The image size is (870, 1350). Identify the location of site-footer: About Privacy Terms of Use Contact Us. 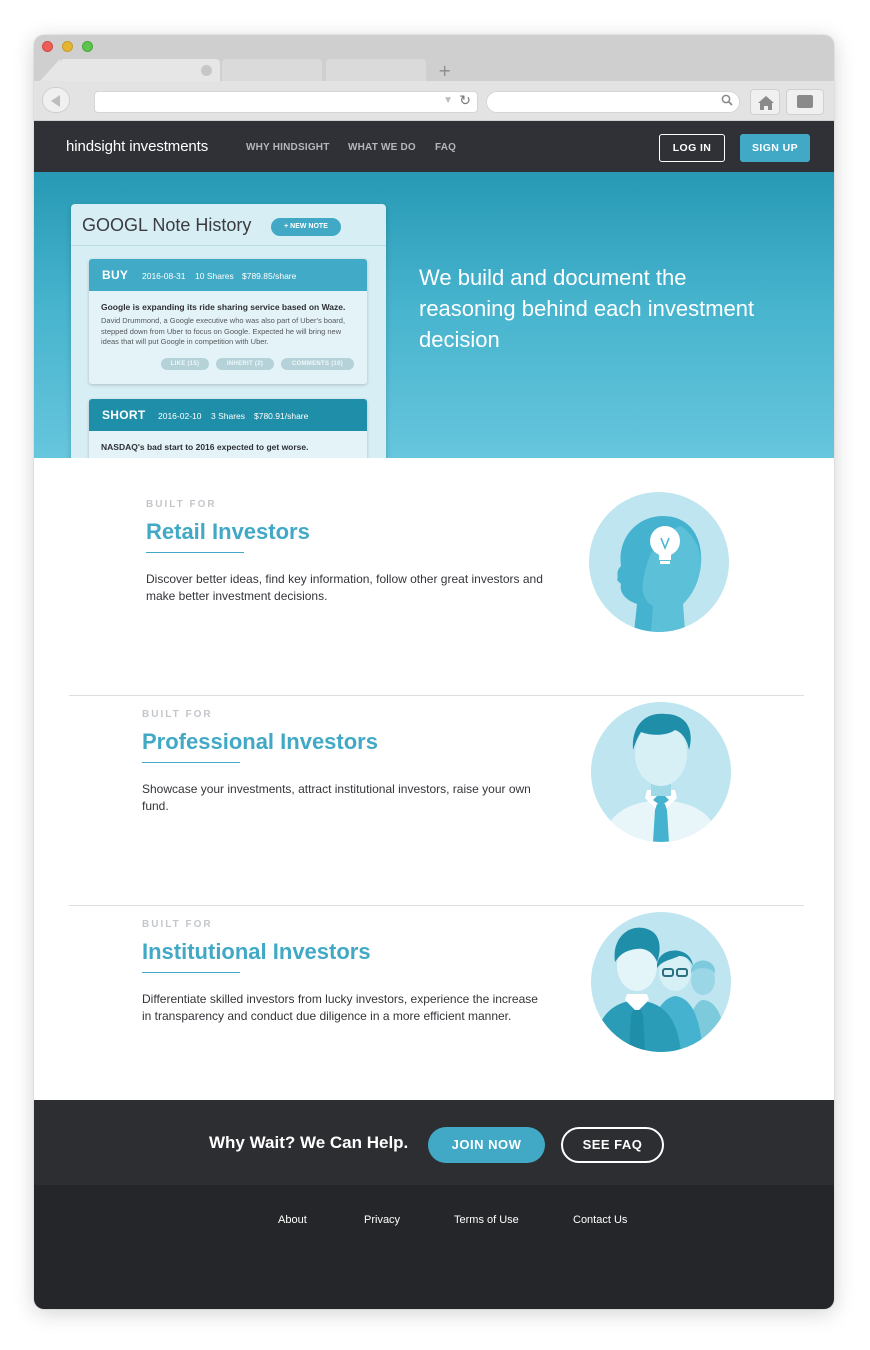
(434, 1247).